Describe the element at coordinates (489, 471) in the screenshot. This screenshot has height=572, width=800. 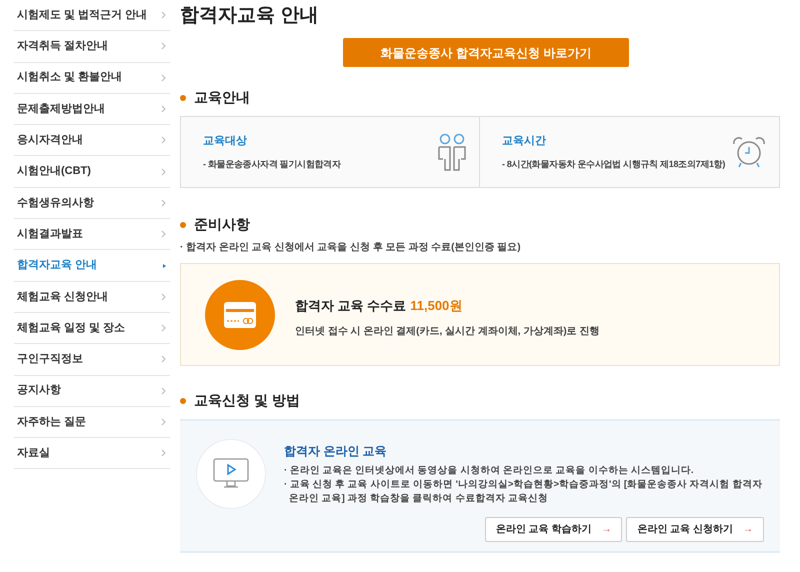
I see `description-text: · 온라인 교육은 인터넷상에서 동영상을 시청하여 온라인으로 교육을 이수하는 시스템입니다.` at that location.